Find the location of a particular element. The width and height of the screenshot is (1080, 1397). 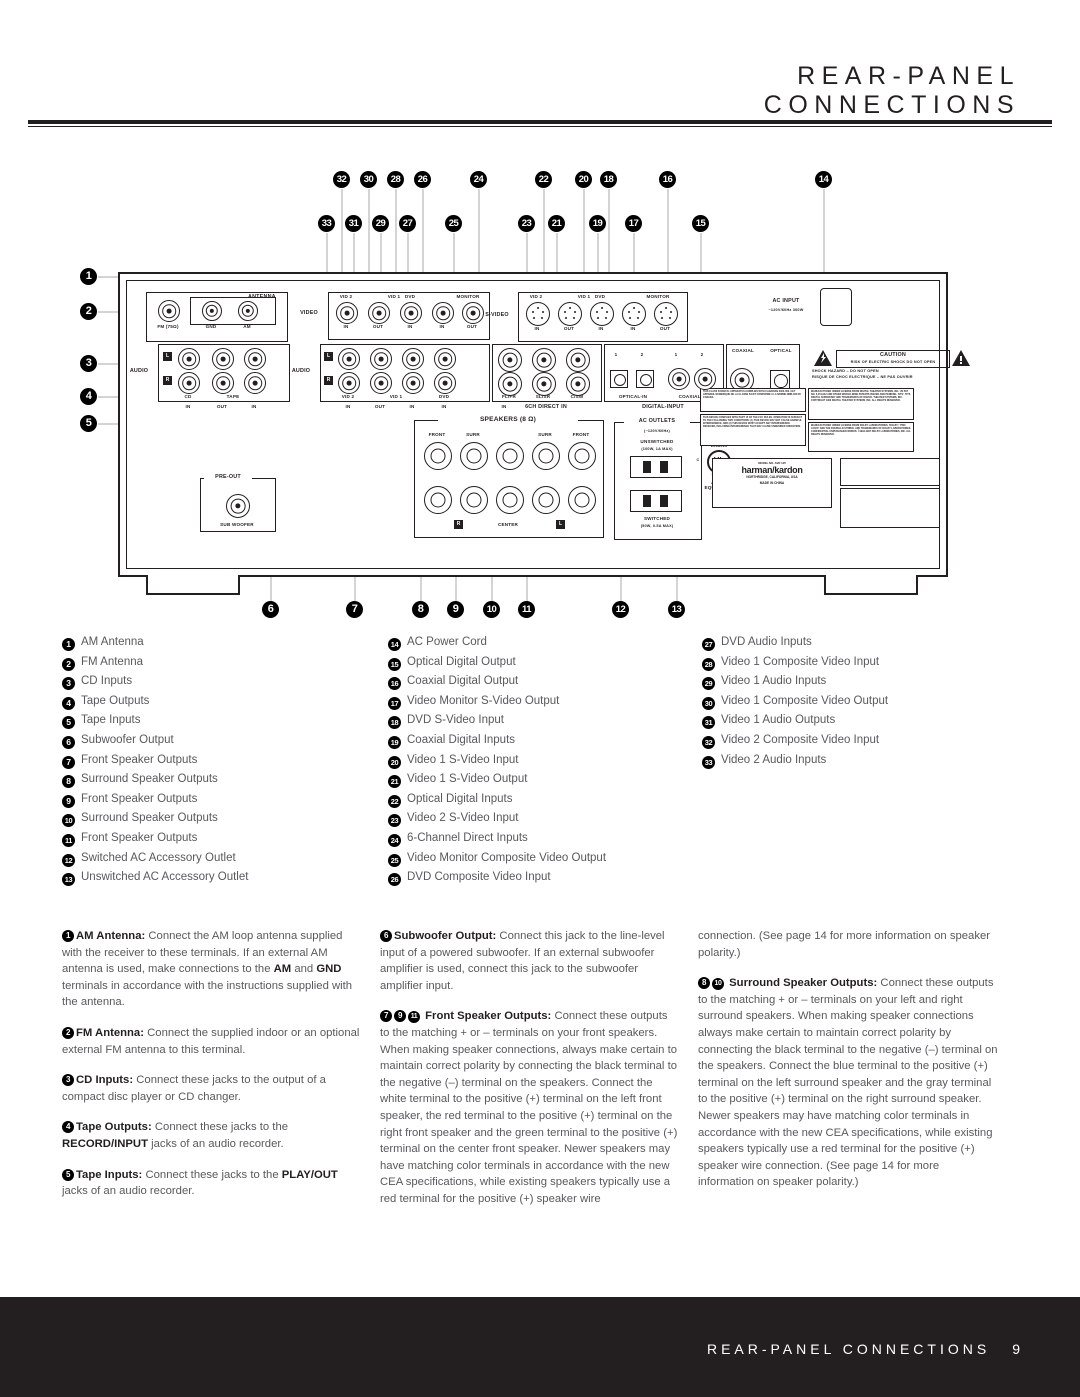

optical-digital-output-jack is located at coordinates (780, 380).